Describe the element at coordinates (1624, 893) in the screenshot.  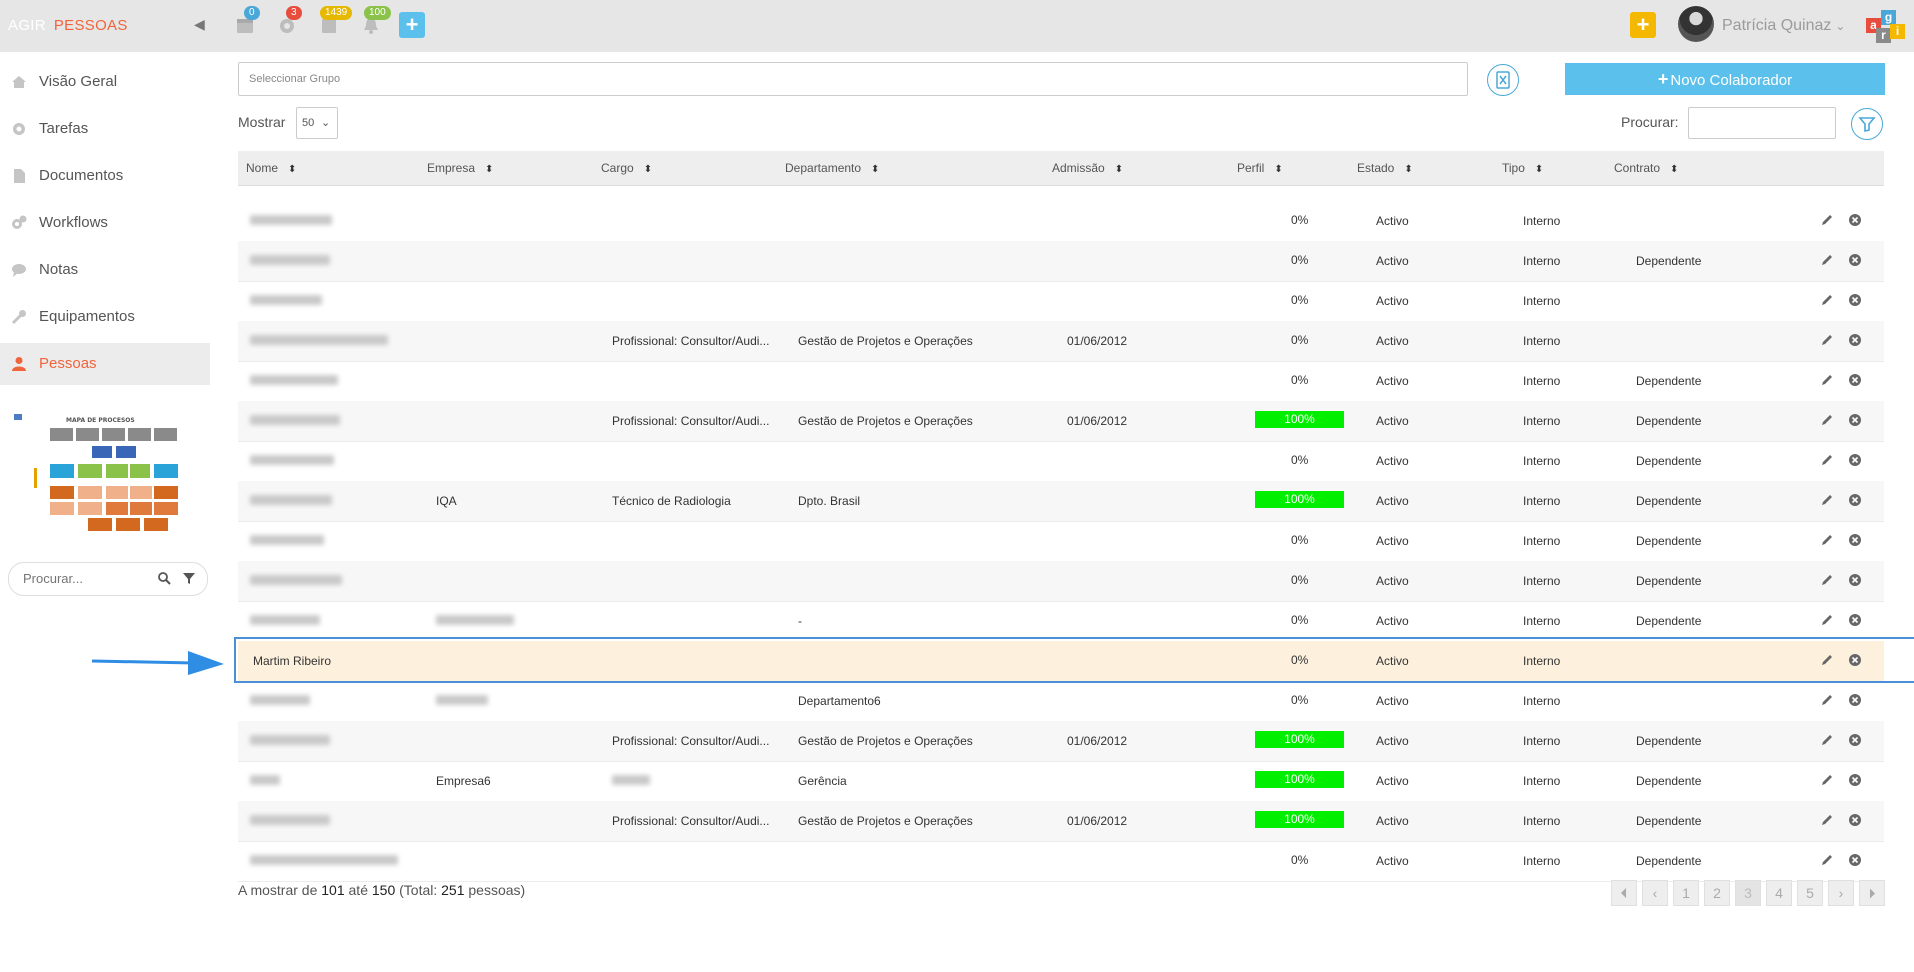
I see `pager-first-button: ⏴` at that location.